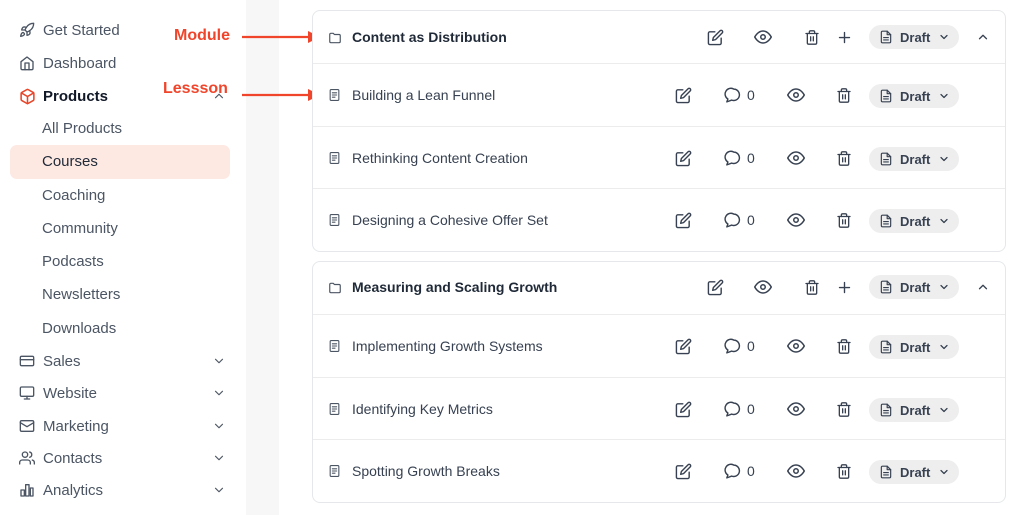 This screenshot has width=1024, height=515. I want to click on sidebar-item-sales: Sales, so click(124, 361).